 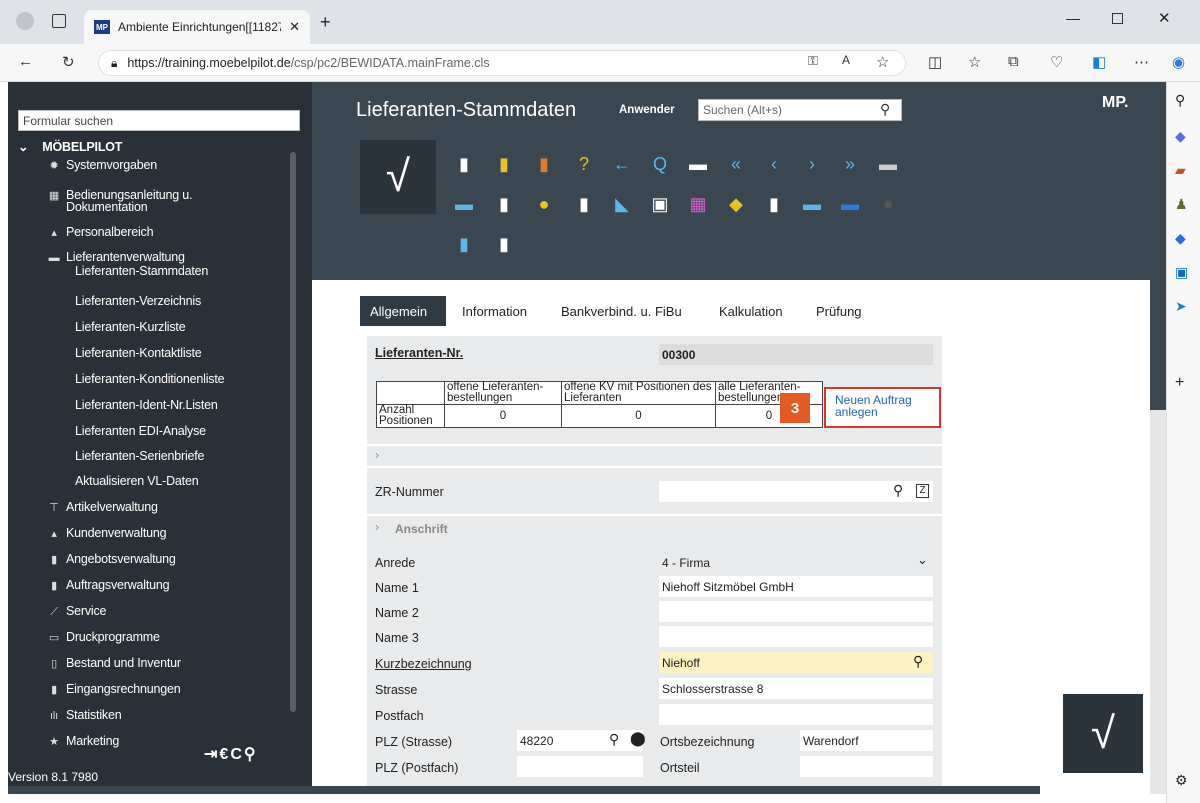 What do you see at coordinates (580, 740) in the screenshot?
I see `zip-street-input: 48220` at bounding box center [580, 740].